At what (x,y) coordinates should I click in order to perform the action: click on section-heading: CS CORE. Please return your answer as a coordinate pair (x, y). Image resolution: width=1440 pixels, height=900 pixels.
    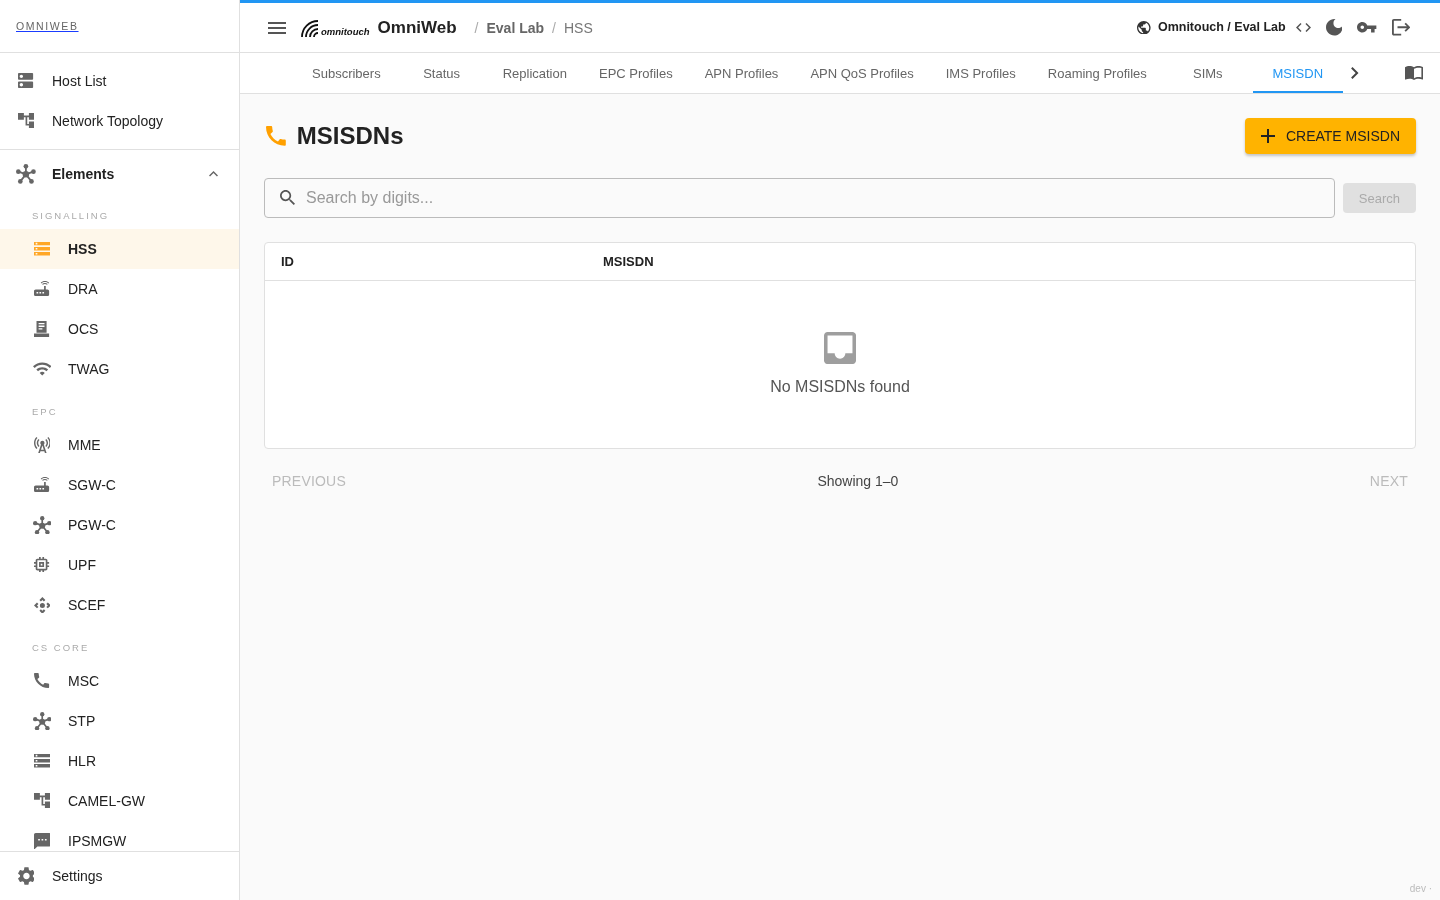
    Looking at the image, I should click on (61, 648).